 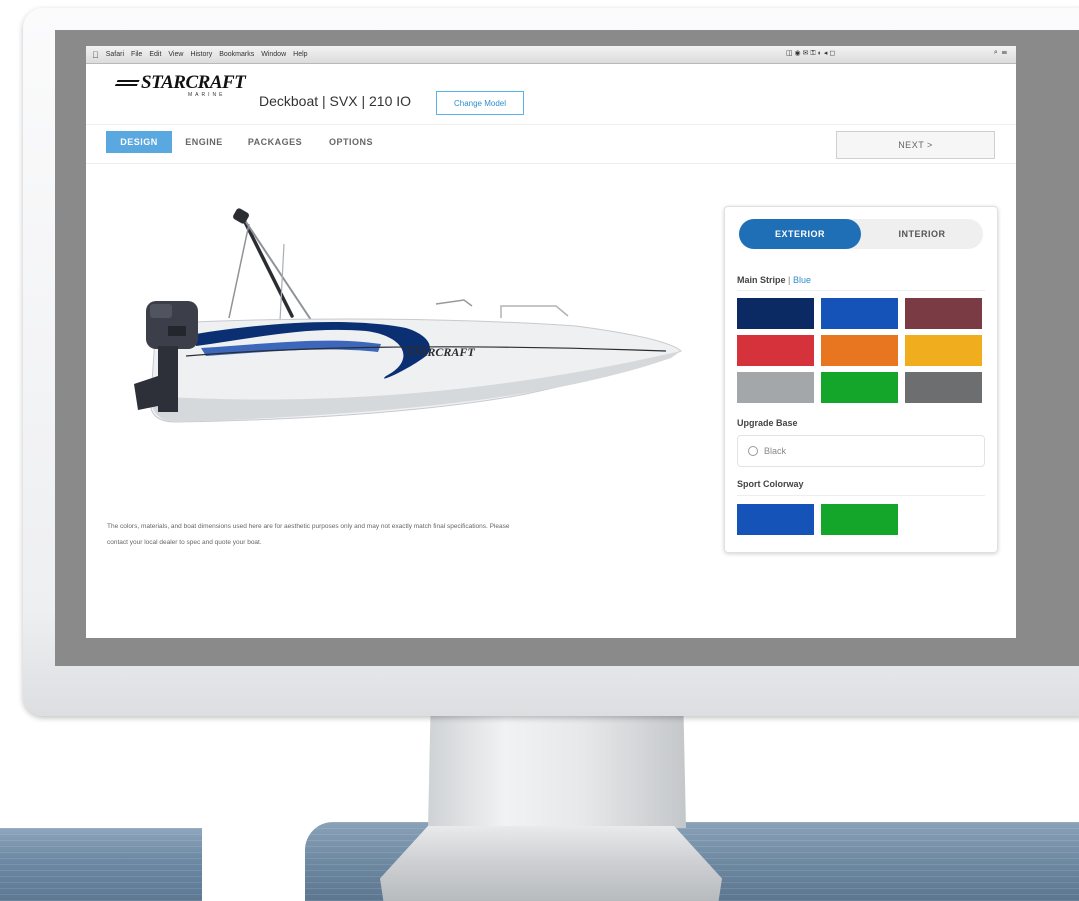 What do you see at coordinates (861, 451) in the screenshot?
I see `upgrade-base-option: Black` at bounding box center [861, 451].